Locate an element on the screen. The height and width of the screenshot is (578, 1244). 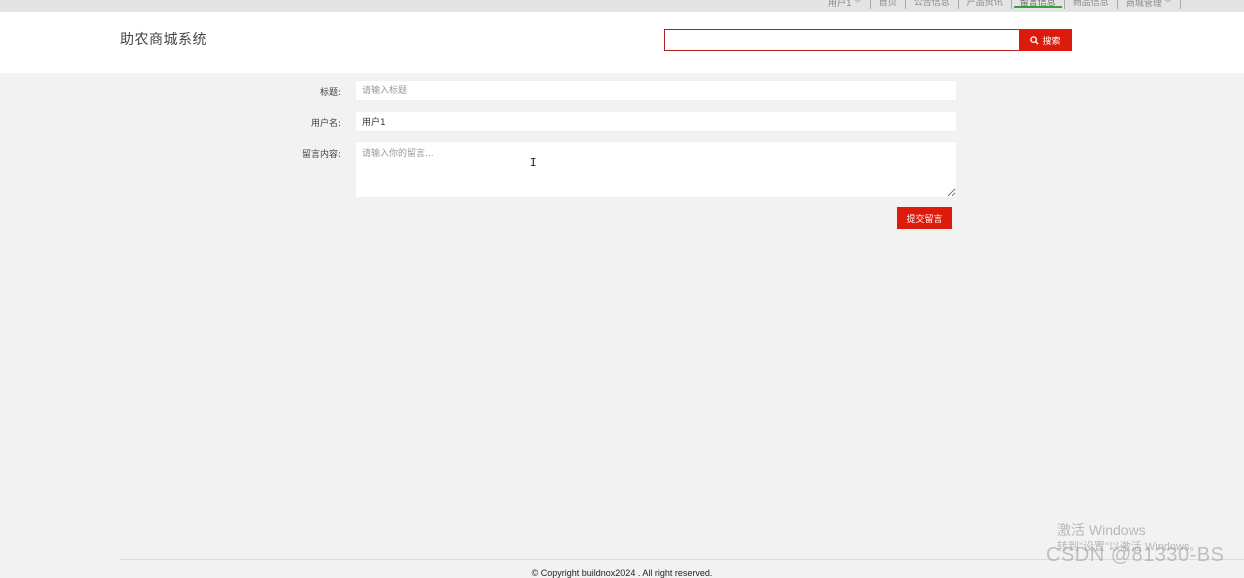
nav-messages: 留言信息 is located at coordinates (1038, 5).